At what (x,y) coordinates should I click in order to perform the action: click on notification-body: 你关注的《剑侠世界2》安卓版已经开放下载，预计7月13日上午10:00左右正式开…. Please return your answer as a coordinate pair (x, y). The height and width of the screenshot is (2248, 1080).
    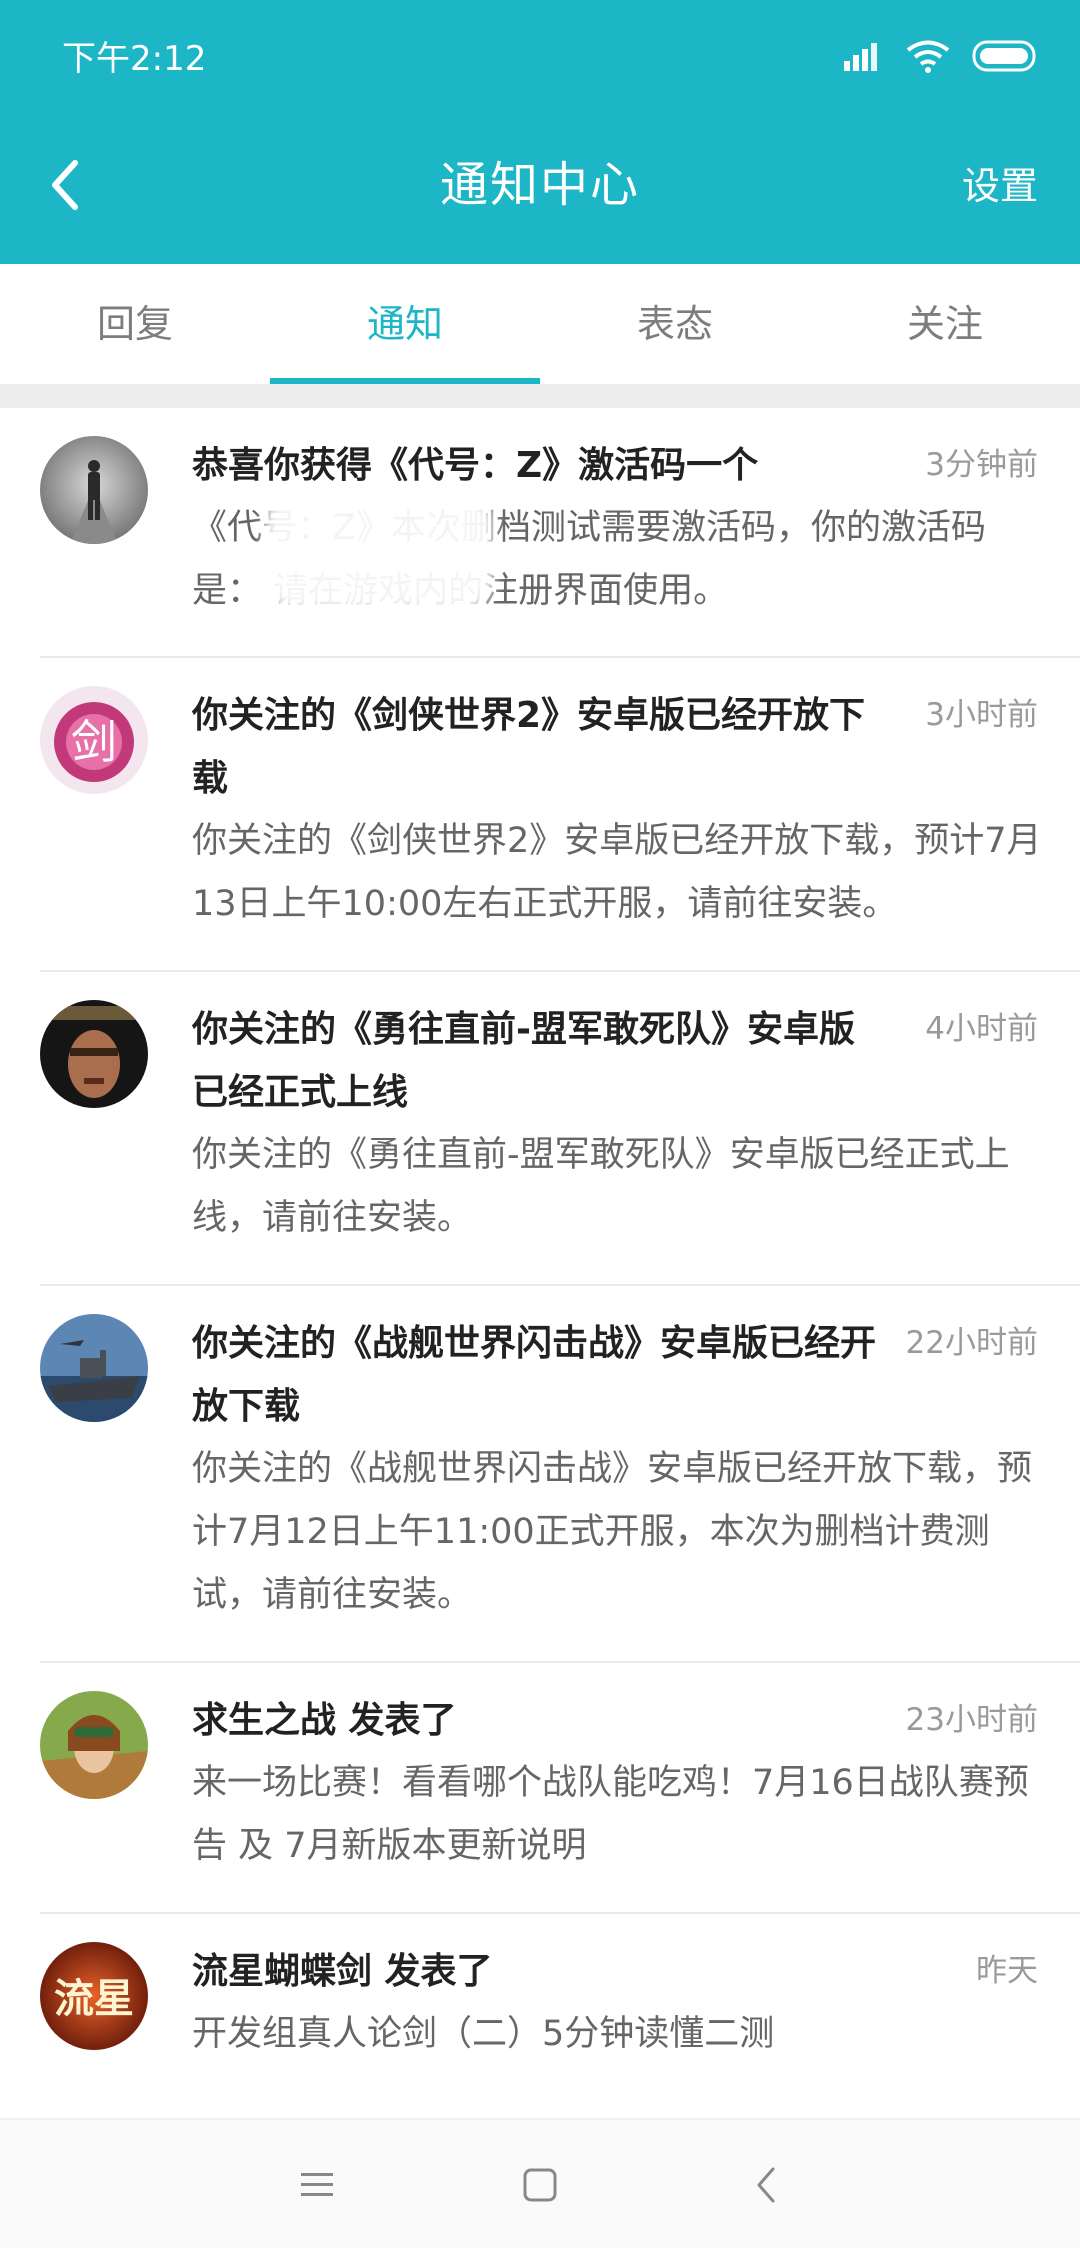
    Looking at the image, I should click on (617, 872).